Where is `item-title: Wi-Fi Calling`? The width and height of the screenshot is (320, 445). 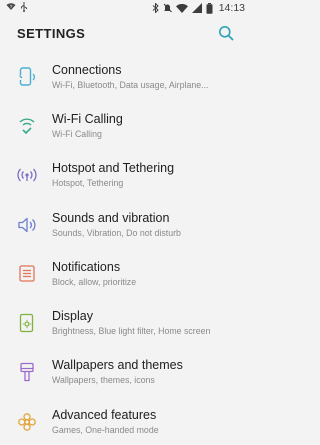 item-title: Wi-Fi Calling is located at coordinates (87, 118).